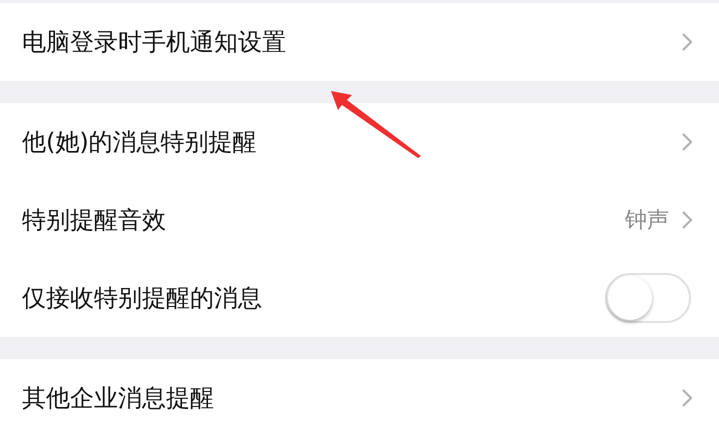  What do you see at coordinates (140, 142) in the screenshot?
I see `row-label: 他(她)的消息特别提醒` at bounding box center [140, 142].